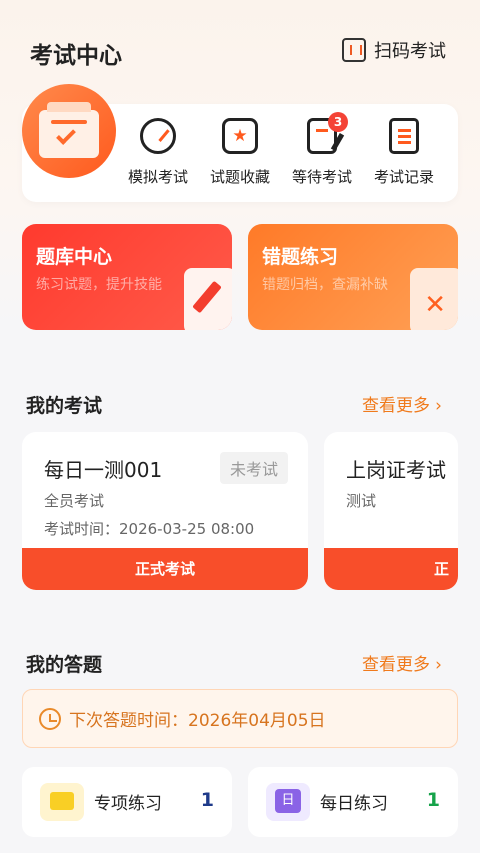 The image size is (480, 853). What do you see at coordinates (74, 501) in the screenshot?
I see `exam-type: 全员考试` at bounding box center [74, 501].